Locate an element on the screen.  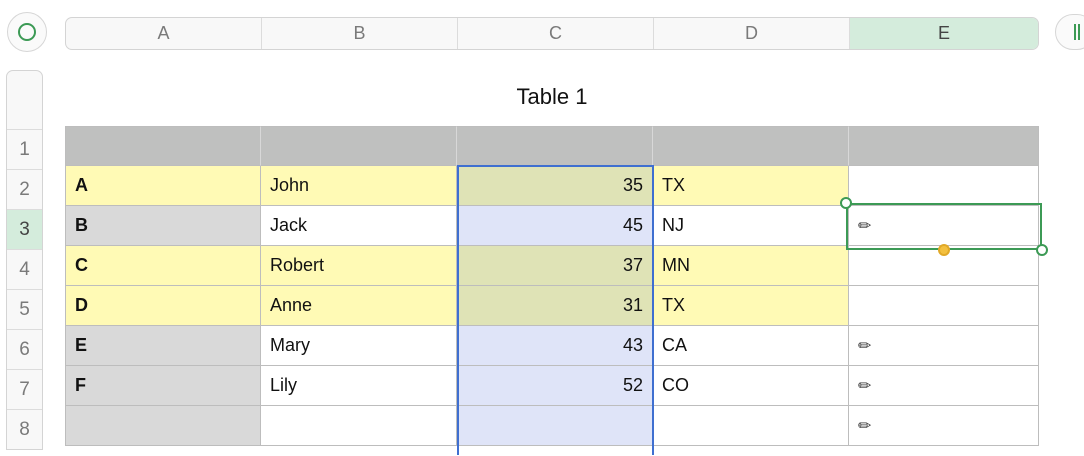
table-row: A John 35 TX is located at coordinates (552, 186).